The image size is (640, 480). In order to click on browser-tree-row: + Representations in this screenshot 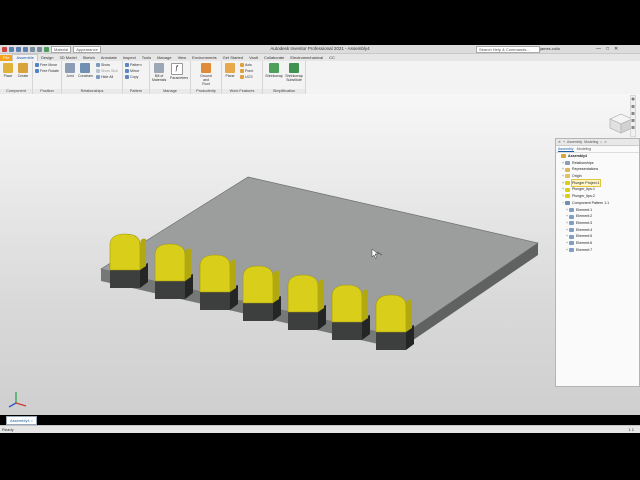, I will do `click(597, 169)`.